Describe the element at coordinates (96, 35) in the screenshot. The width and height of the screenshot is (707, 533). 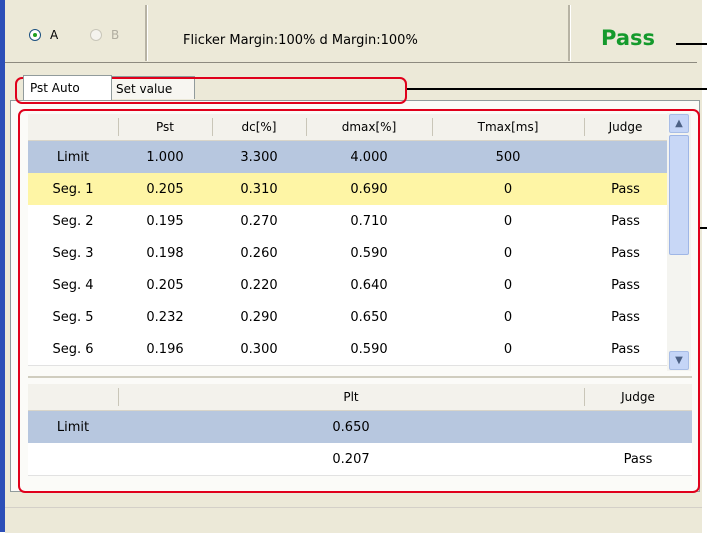
I see `radio-disabled-icon` at that location.